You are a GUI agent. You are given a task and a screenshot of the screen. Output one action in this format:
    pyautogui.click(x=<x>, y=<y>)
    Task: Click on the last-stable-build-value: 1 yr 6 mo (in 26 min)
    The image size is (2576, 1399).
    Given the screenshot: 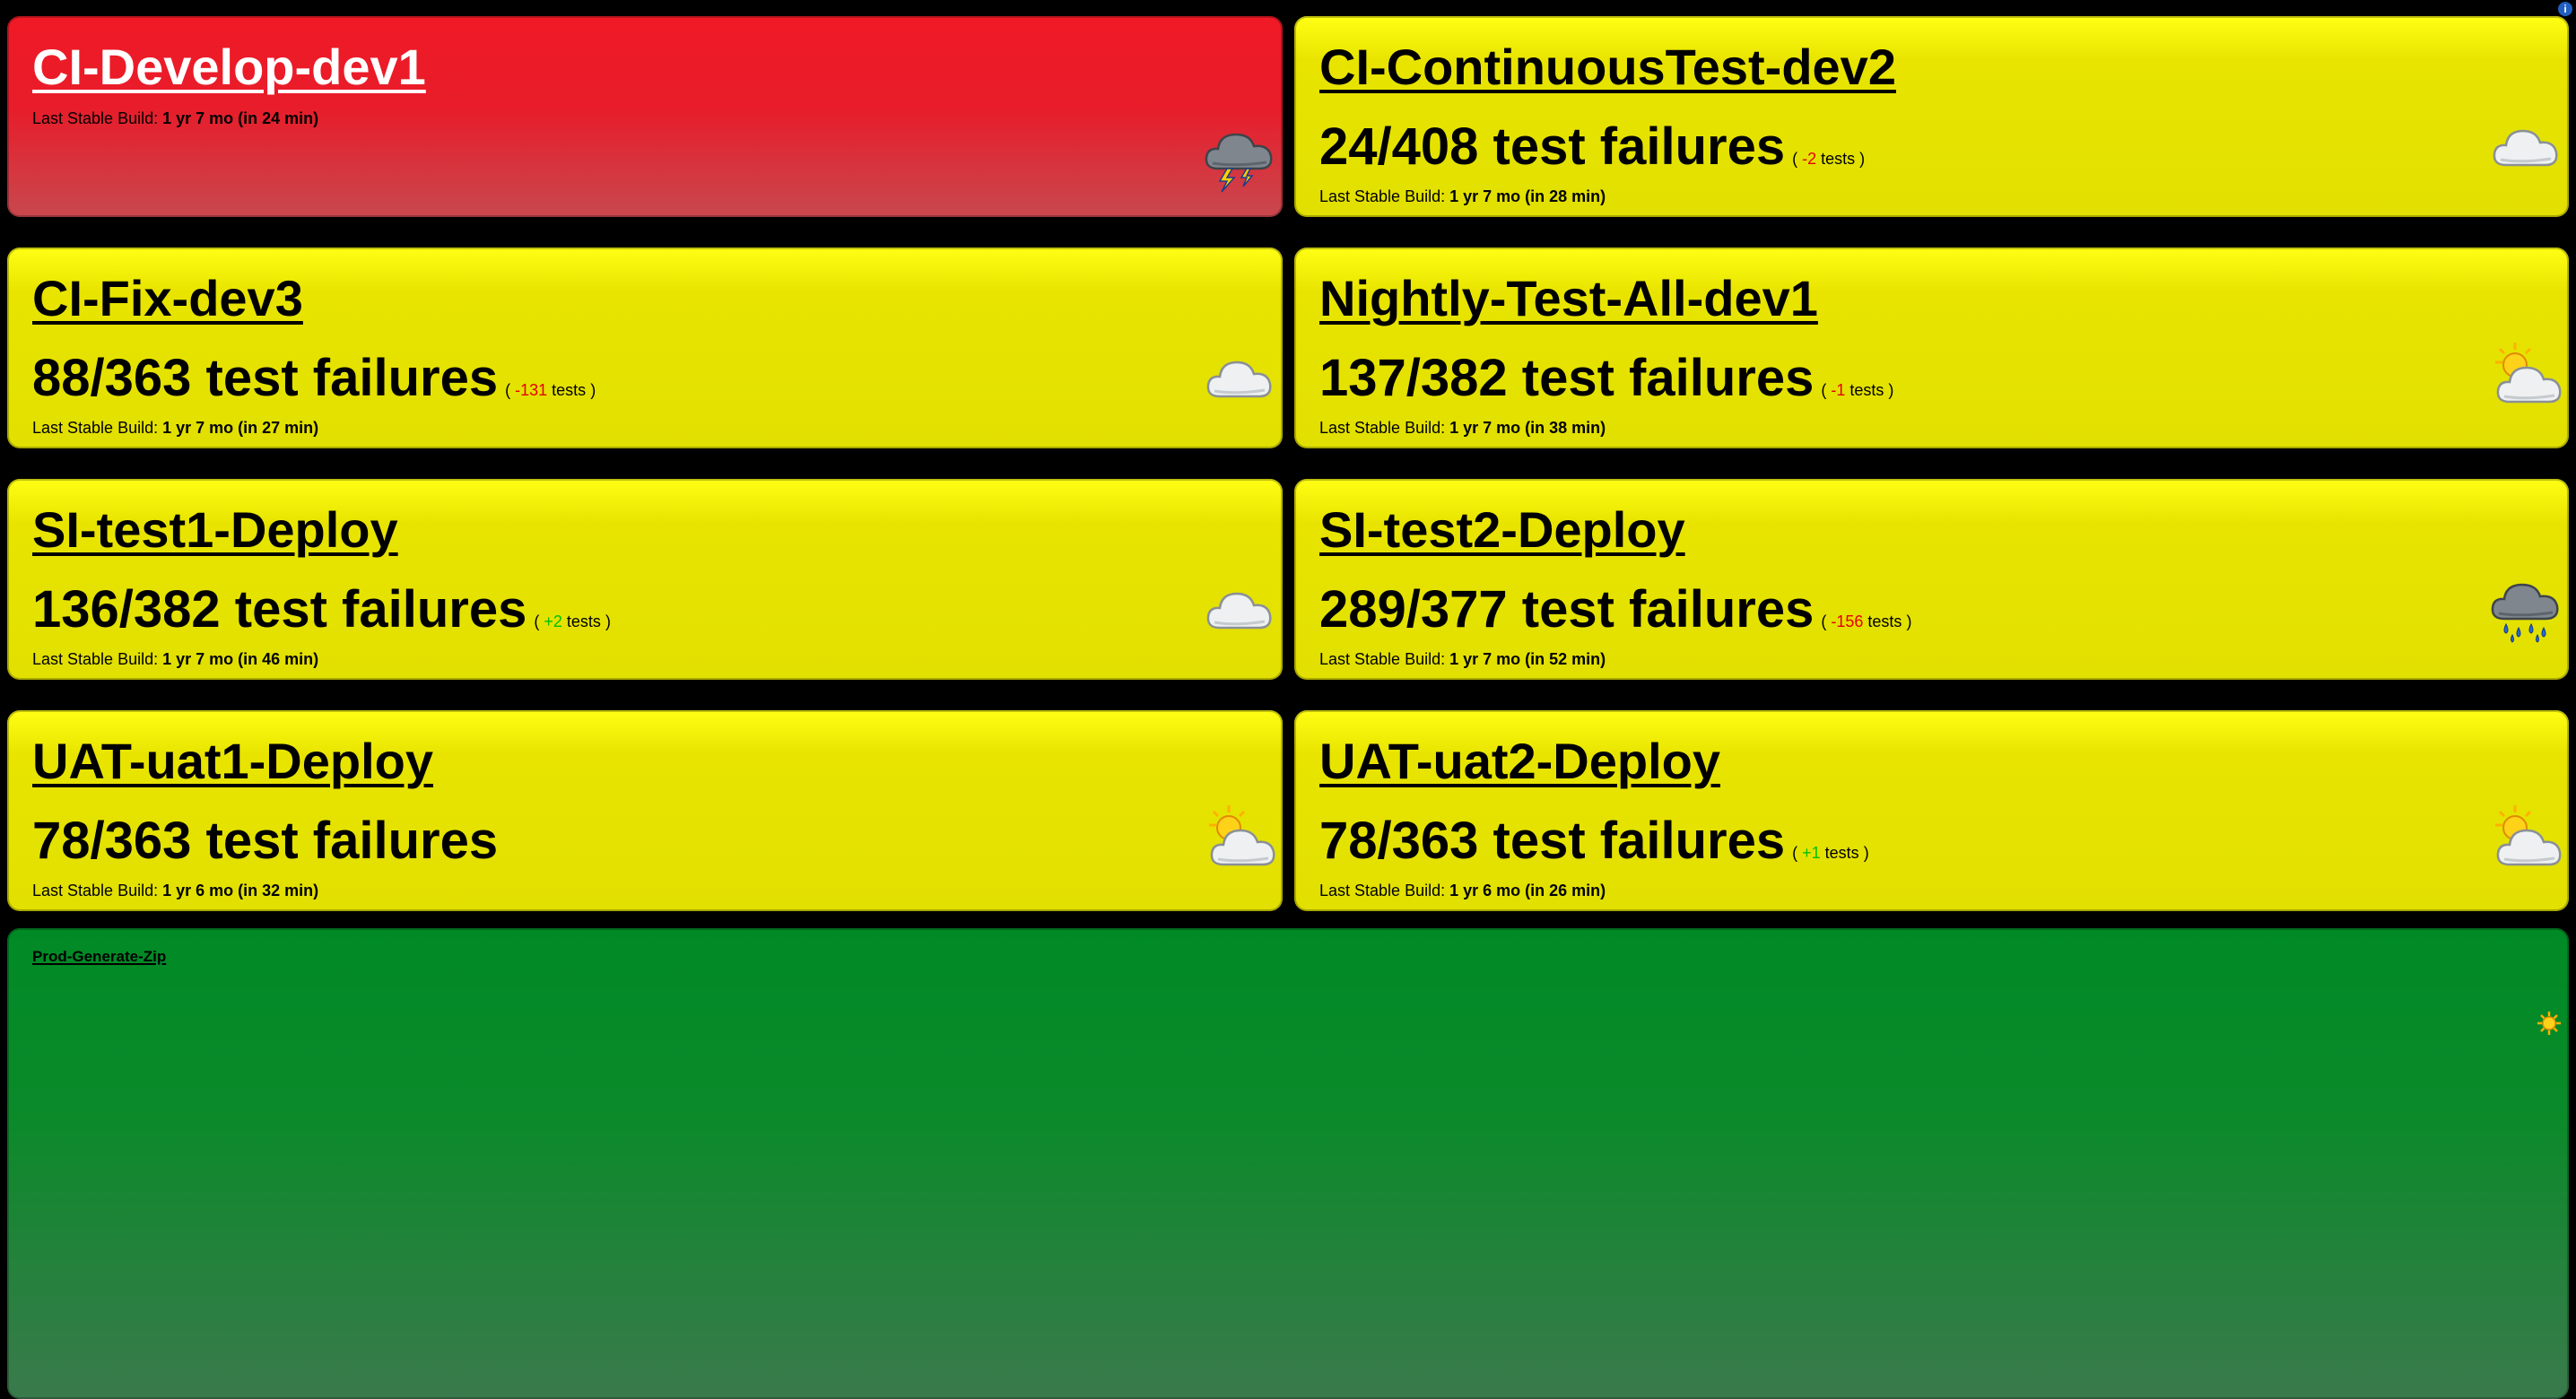 What is the action you would take?
    pyautogui.click(x=1527, y=891)
    